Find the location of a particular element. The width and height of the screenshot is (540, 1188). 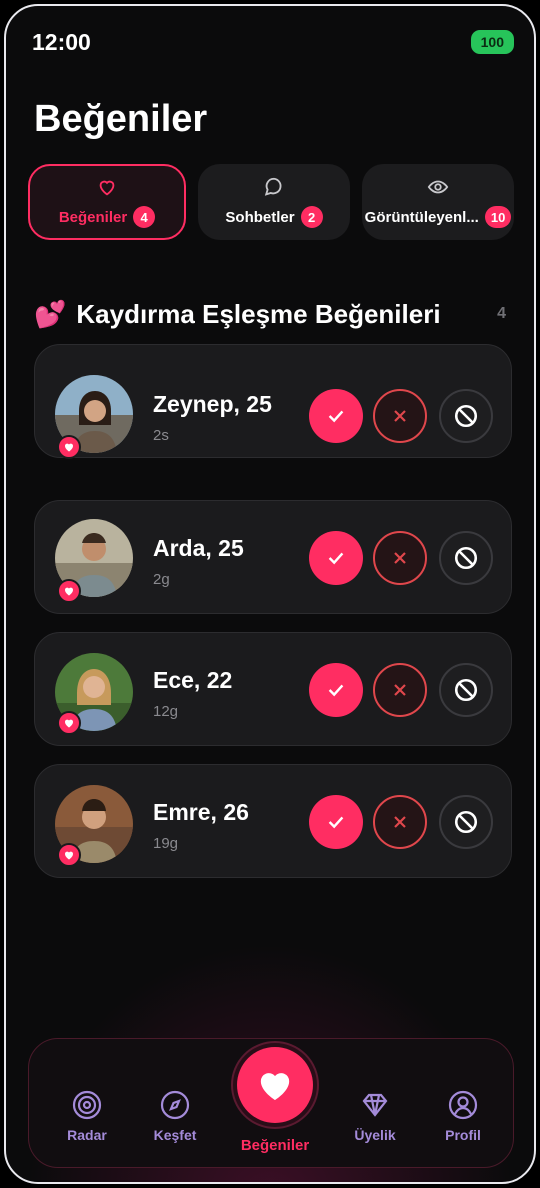

like-card: Emre, 26 19g is located at coordinates (273, 821).